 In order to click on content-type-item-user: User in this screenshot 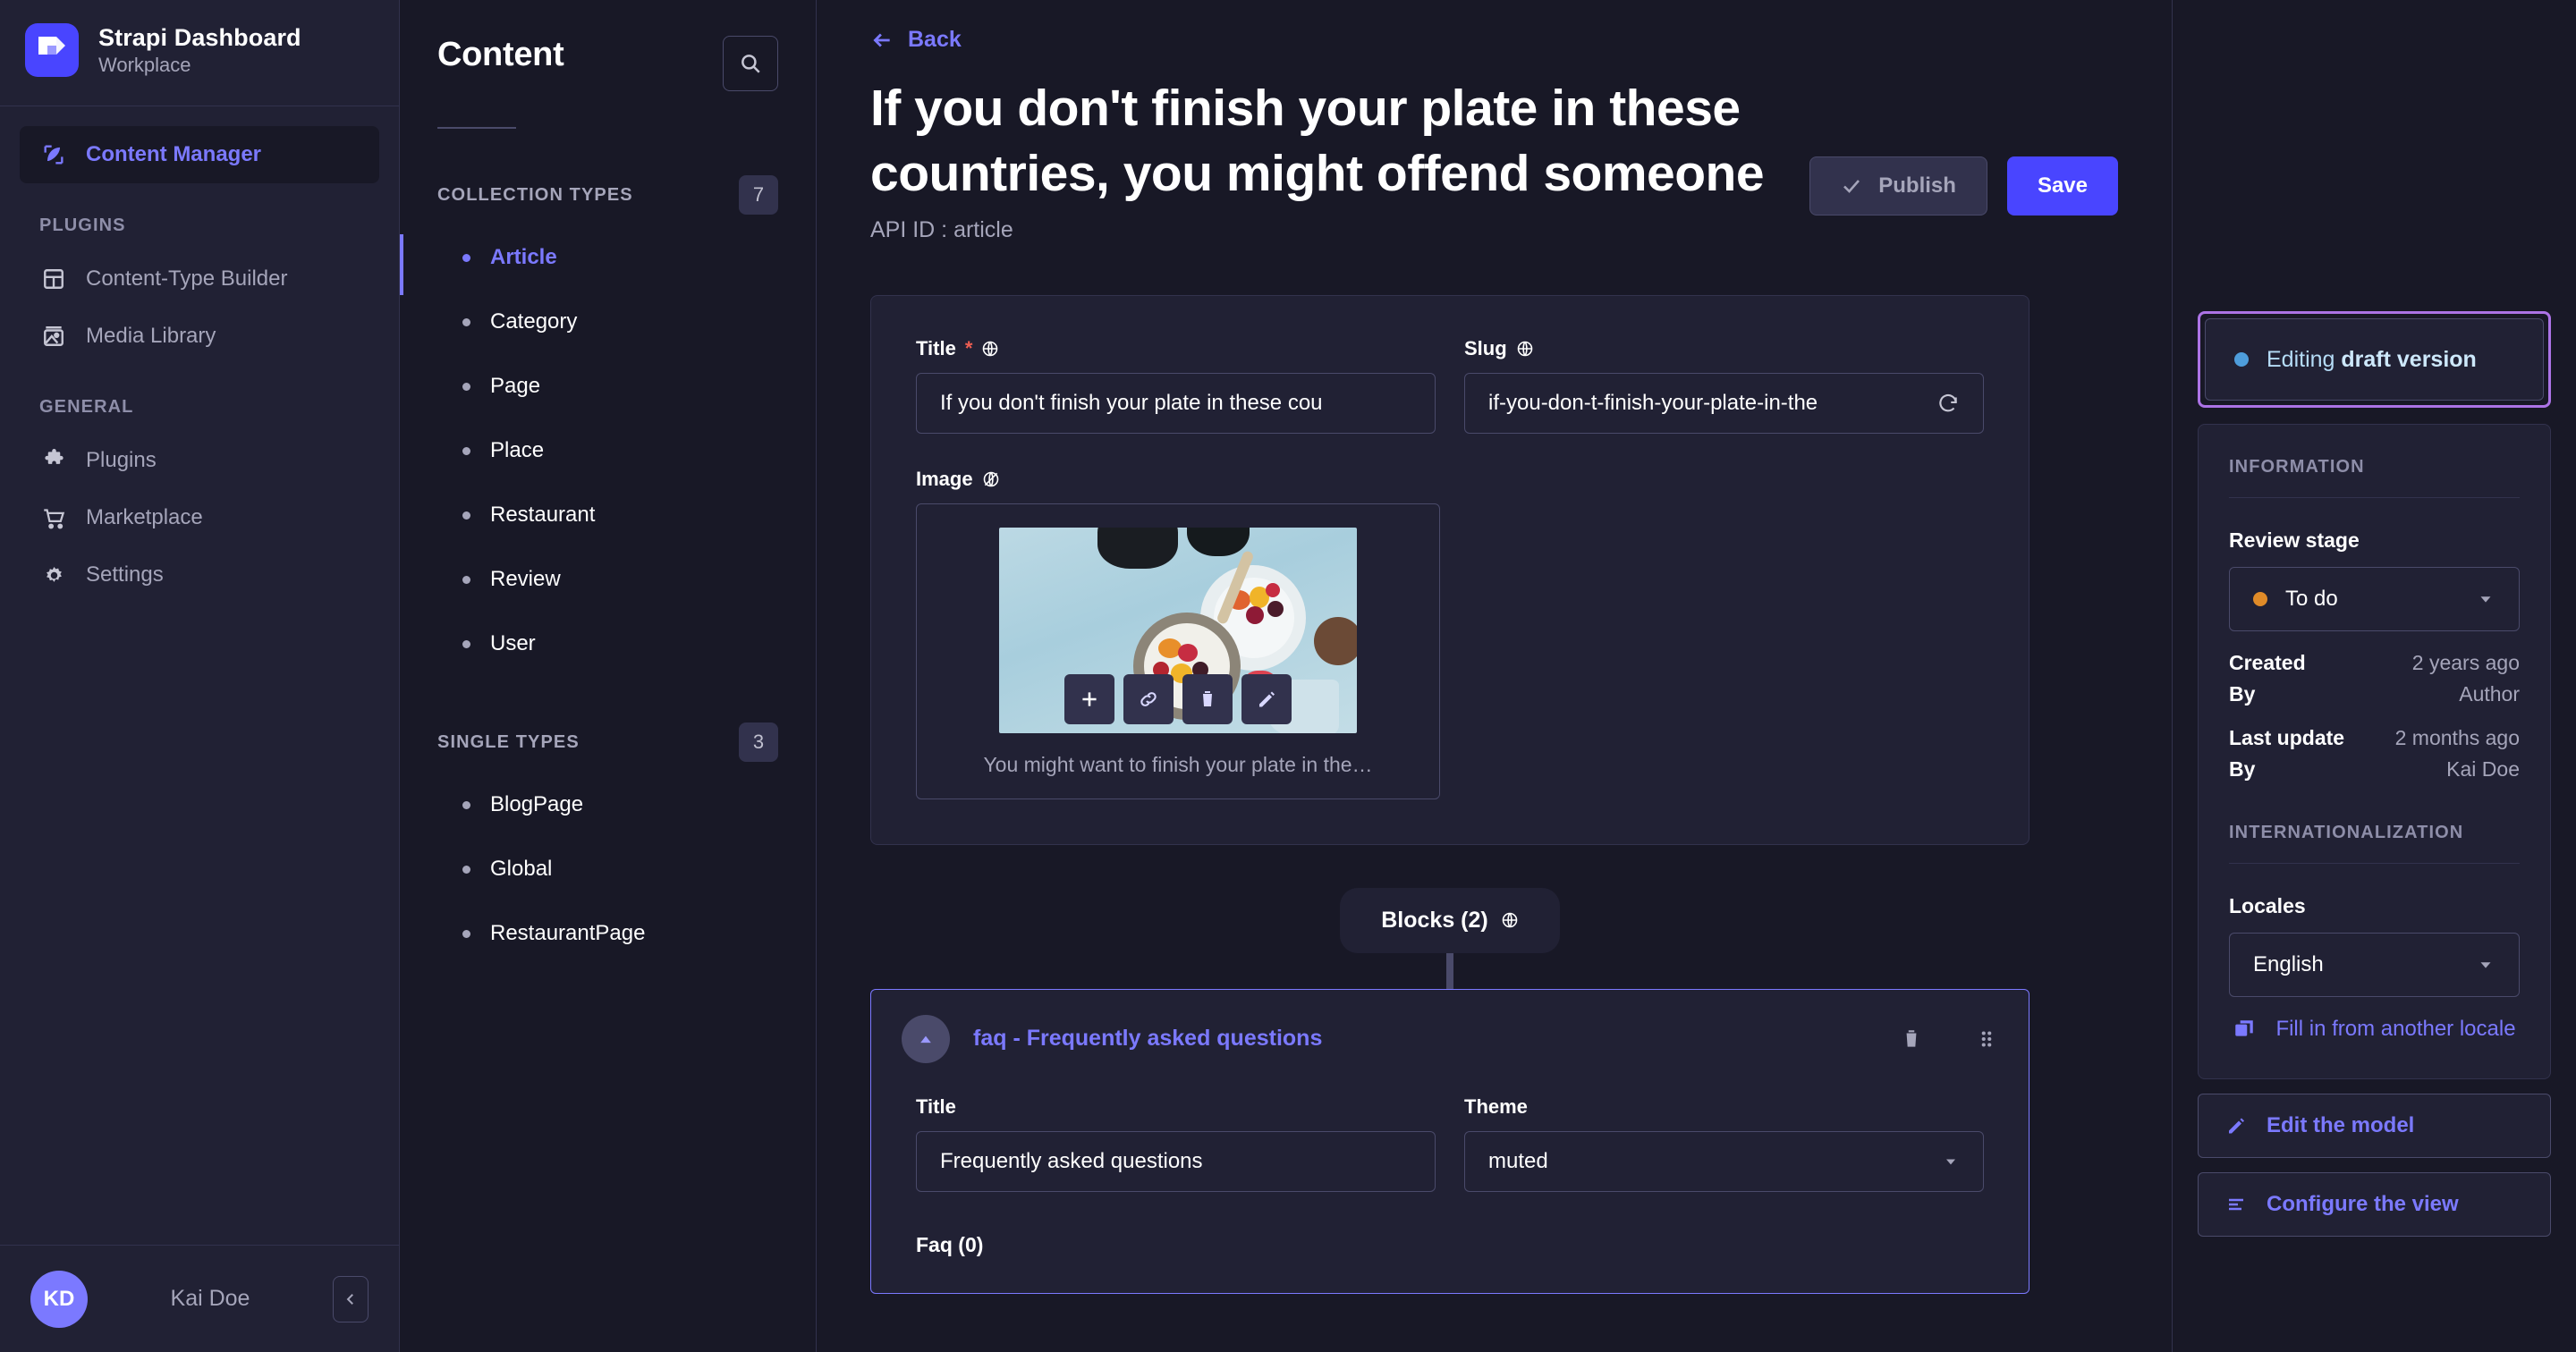, I will do `click(607, 644)`.